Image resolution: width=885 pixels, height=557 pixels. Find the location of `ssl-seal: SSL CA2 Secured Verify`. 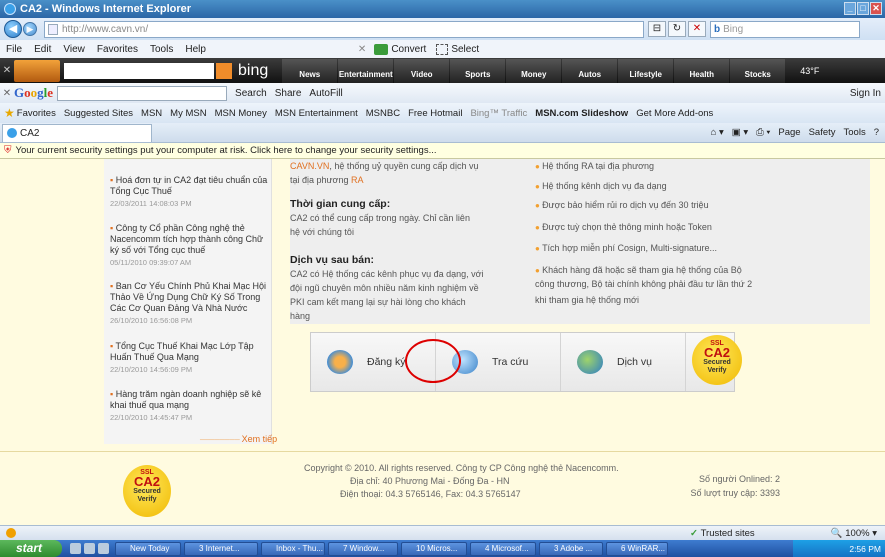

ssl-seal: SSL CA2 Secured Verify is located at coordinates (717, 360).